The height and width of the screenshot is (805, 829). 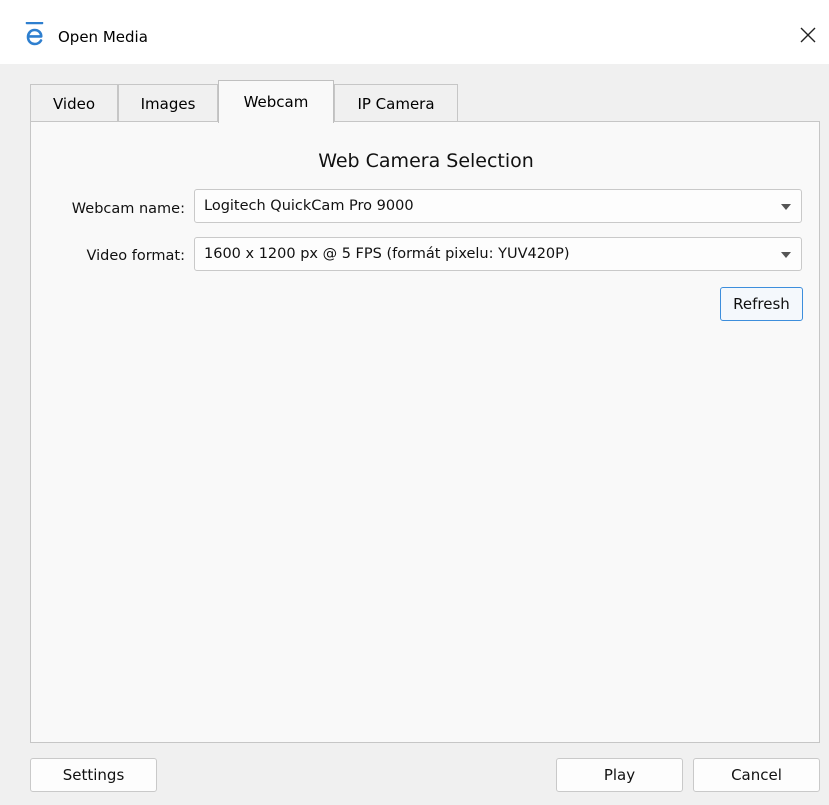 What do you see at coordinates (619, 775) in the screenshot?
I see `play-button: Play` at bounding box center [619, 775].